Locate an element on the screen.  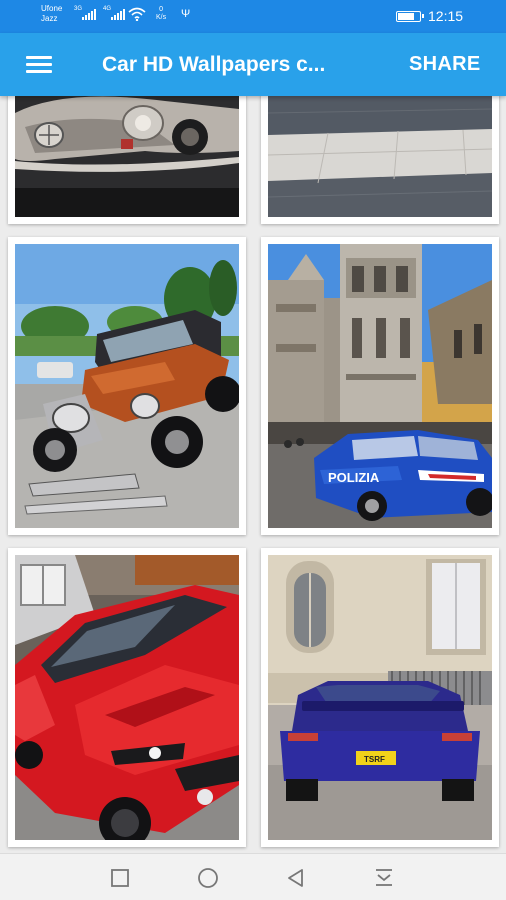
status-bar: Ufone Jazz 3G 4G 0 K/s Ψ 12:15 is located at coordinates (253, 16).